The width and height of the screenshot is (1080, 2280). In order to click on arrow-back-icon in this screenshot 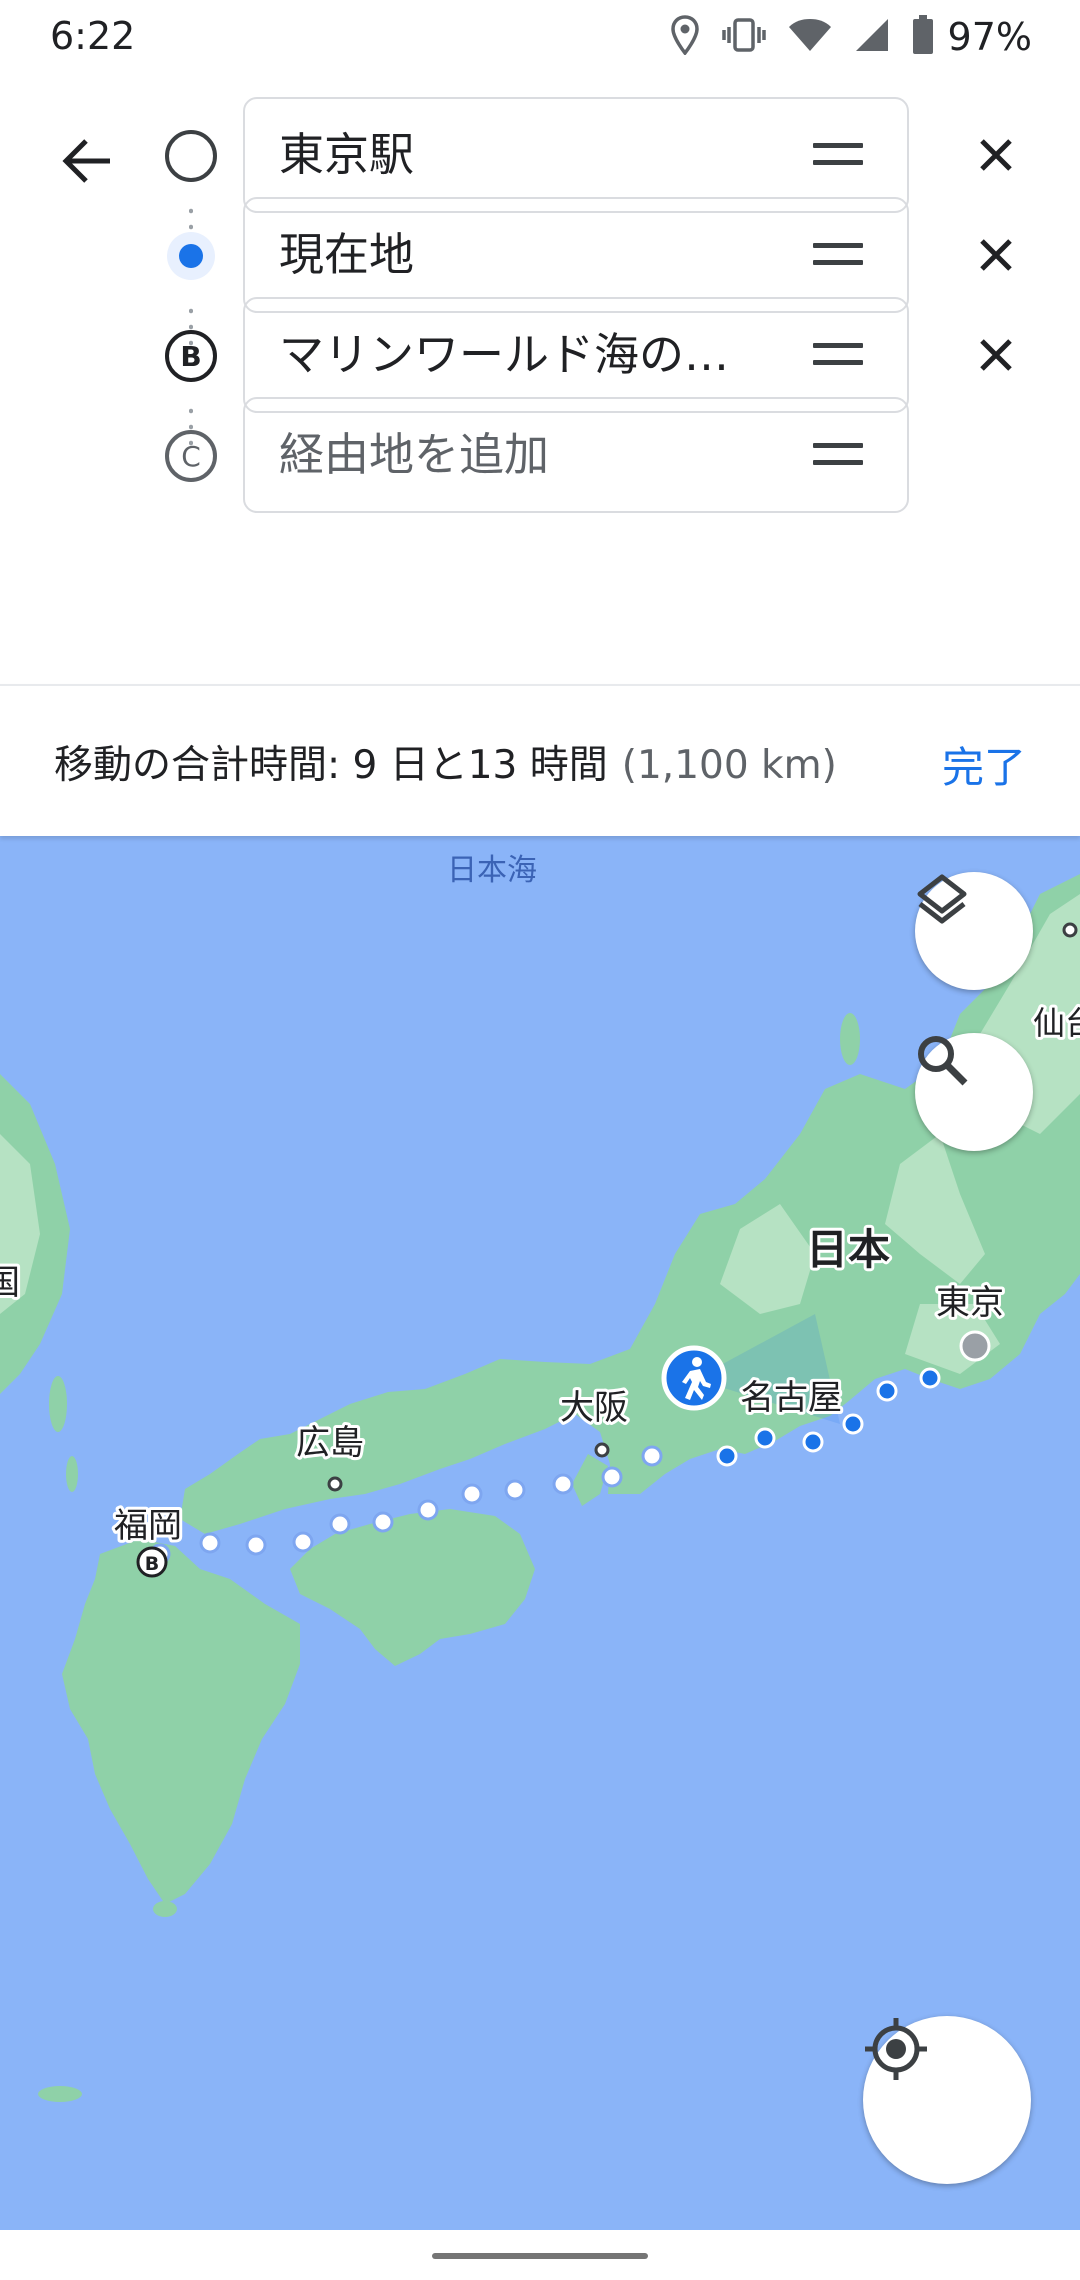, I will do `click(86, 161)`.